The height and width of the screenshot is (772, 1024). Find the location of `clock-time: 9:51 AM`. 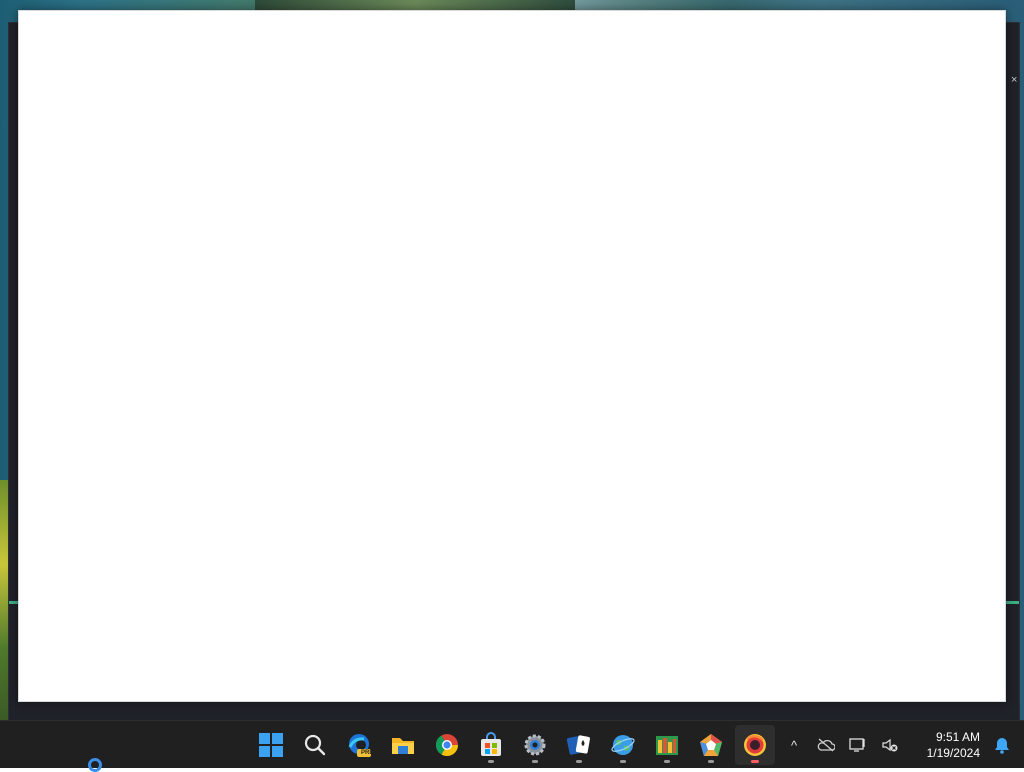

clock-time: 9:51 AM is located at coordinates (957, 737).